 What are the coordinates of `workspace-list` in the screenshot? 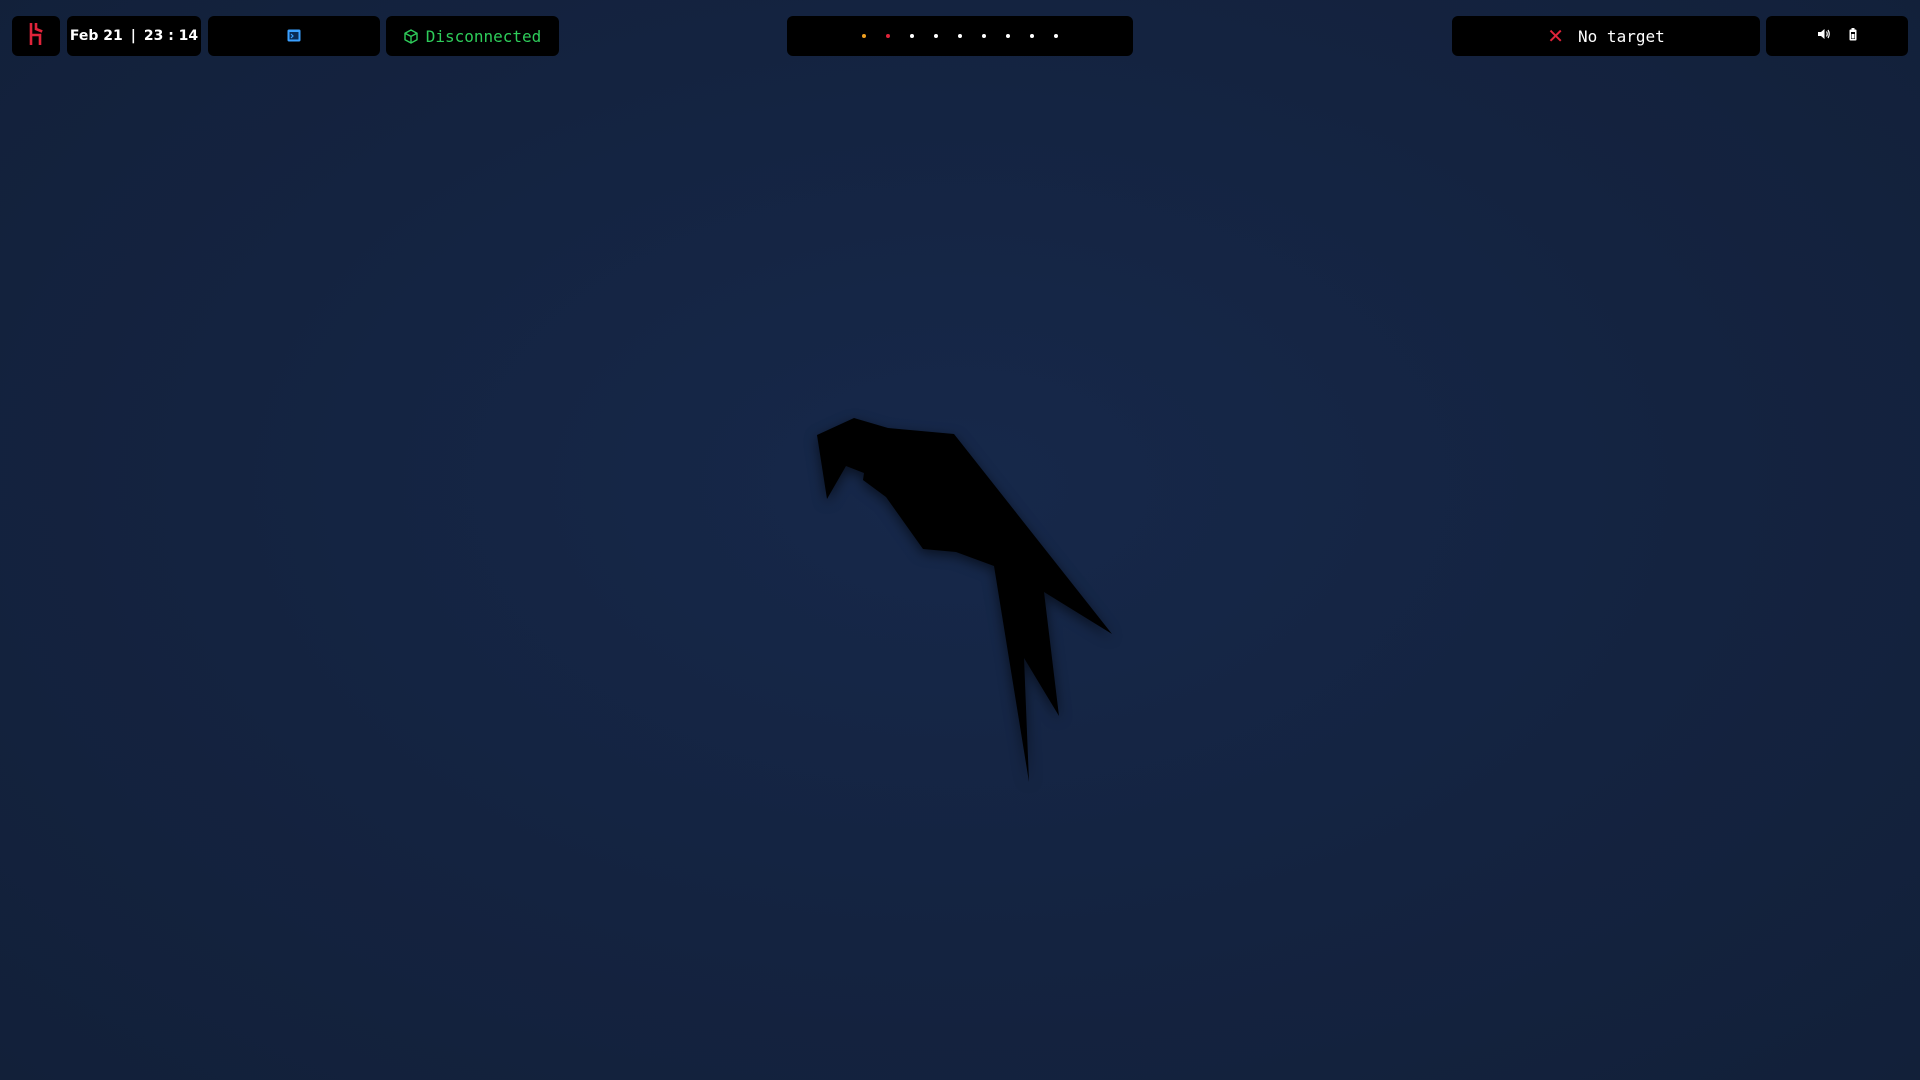 It's located at (960, 36).